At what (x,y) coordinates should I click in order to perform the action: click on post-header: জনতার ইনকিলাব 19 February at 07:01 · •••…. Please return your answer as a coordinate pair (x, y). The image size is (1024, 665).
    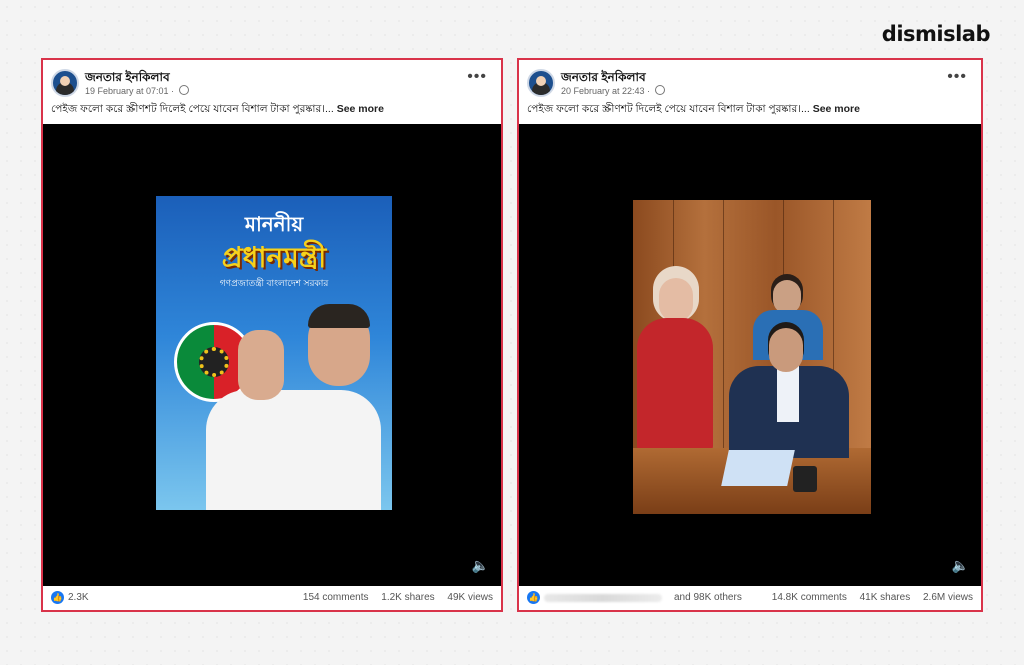
    Looking at the image, I should click on (272, 92).